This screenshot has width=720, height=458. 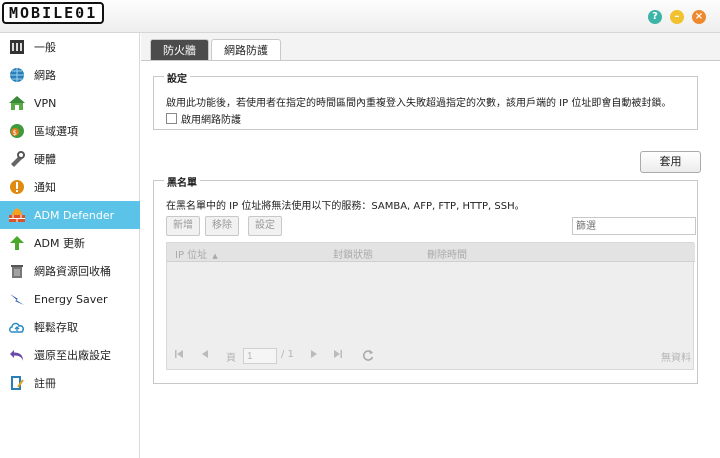 I want to click on column-ip-address: IP 位址 ▲, so click(x=196, y=253).